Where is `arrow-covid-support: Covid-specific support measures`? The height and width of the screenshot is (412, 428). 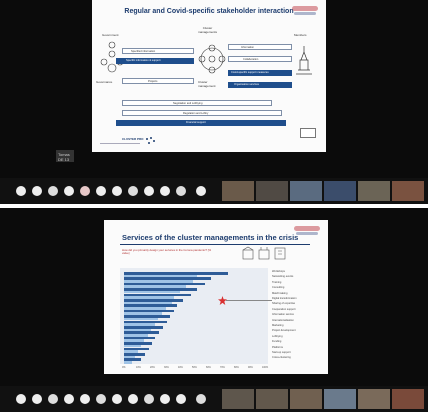
arrow-covid-support: Covid-specific support measures is located at coordinates (260, 73).